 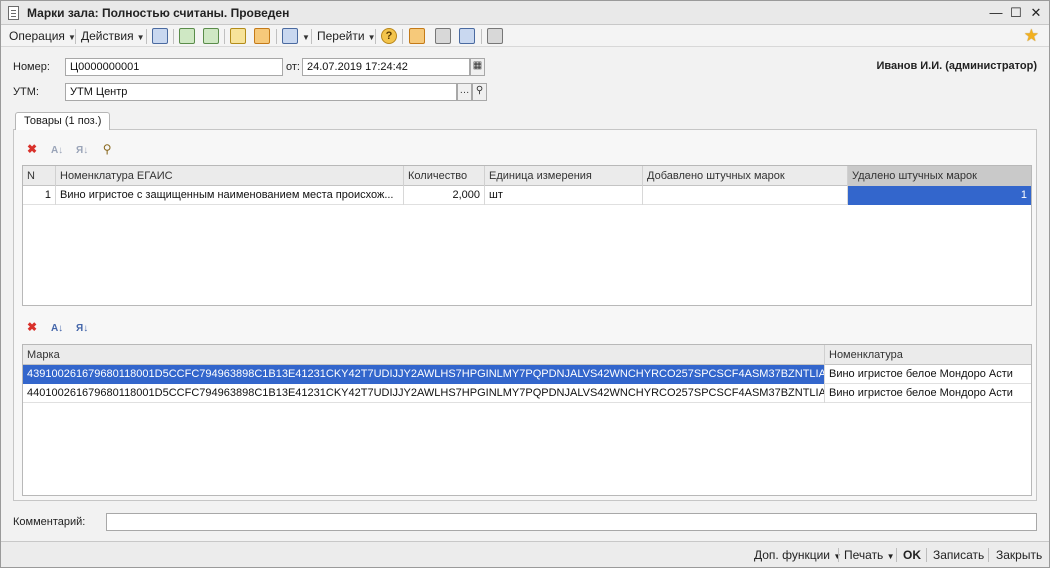 What do you see at coordinates (1016, 13) in the screenshot?
I see `maximize-button: ☐` at bounding box center [1016, 13].